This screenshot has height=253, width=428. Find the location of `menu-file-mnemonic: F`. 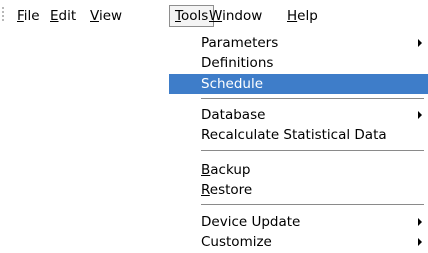

menu-file-mnemonic: F is located at coordinates (20, 16).